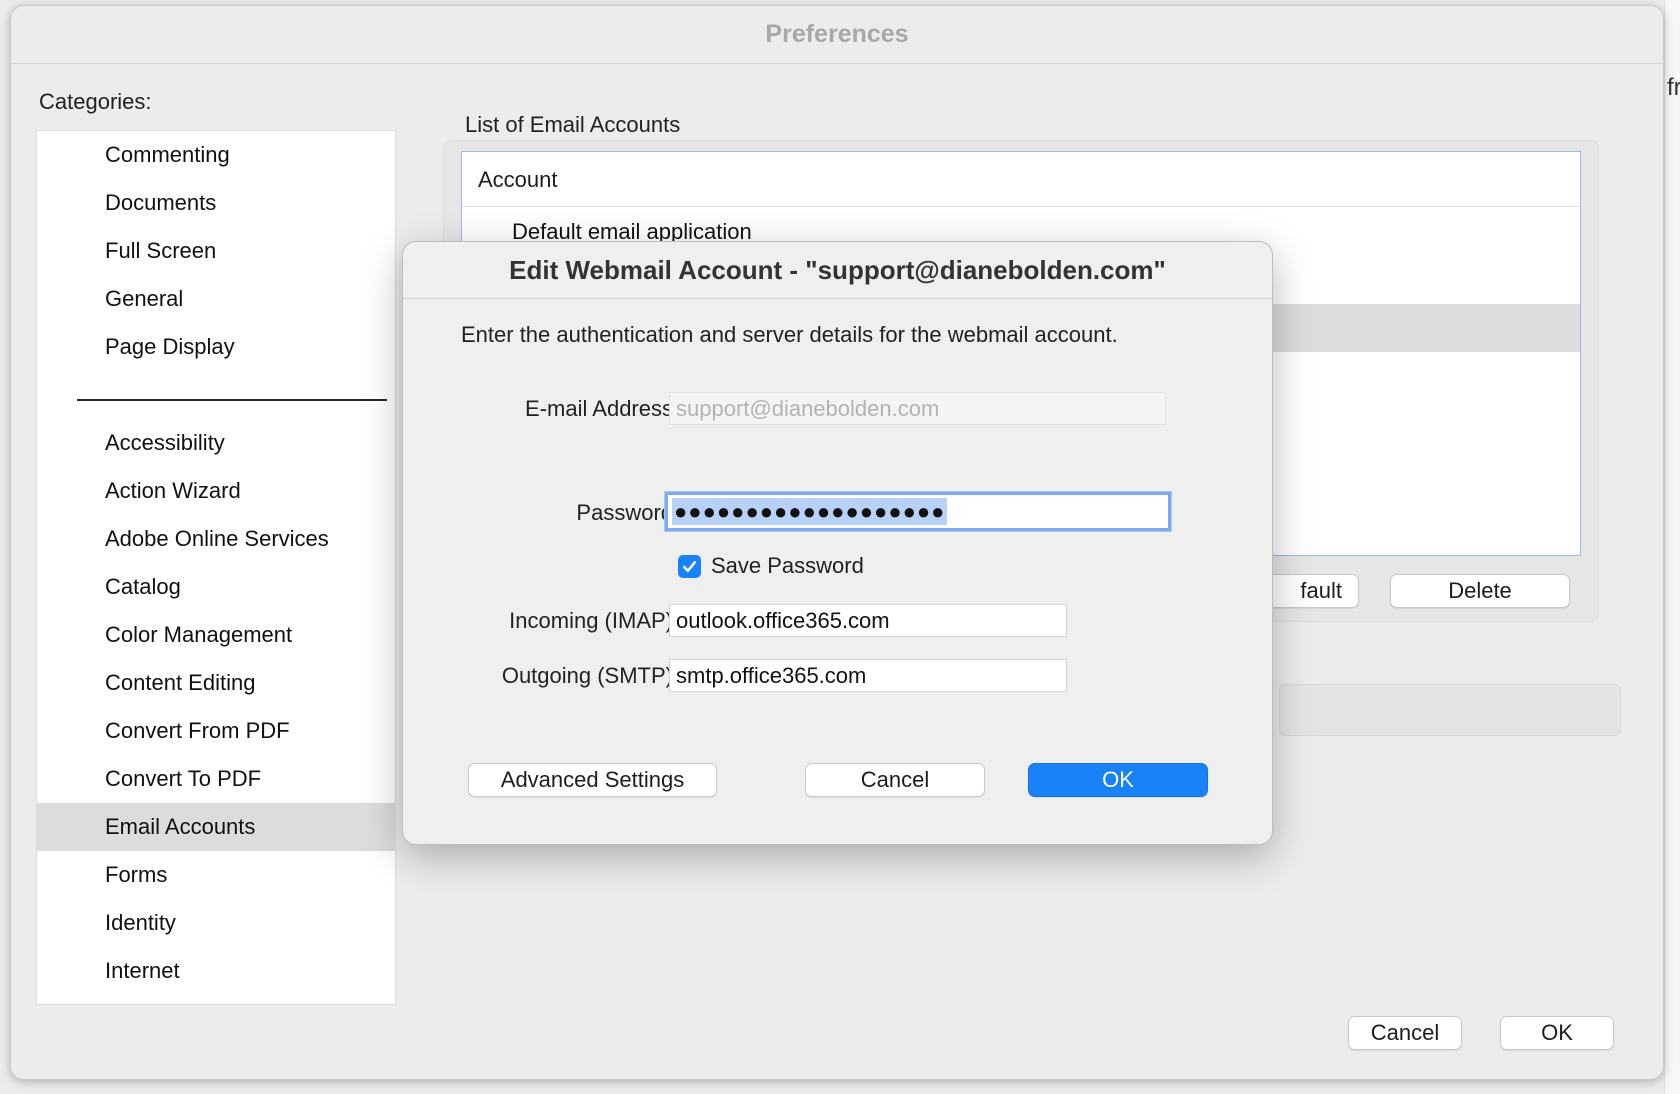 The width and height of the screenshot is (1680, 1094). What do you see at coordinates (216, 203) in the screenshot?
I see `category-documents: Documents` at bounding box center [216, 203].